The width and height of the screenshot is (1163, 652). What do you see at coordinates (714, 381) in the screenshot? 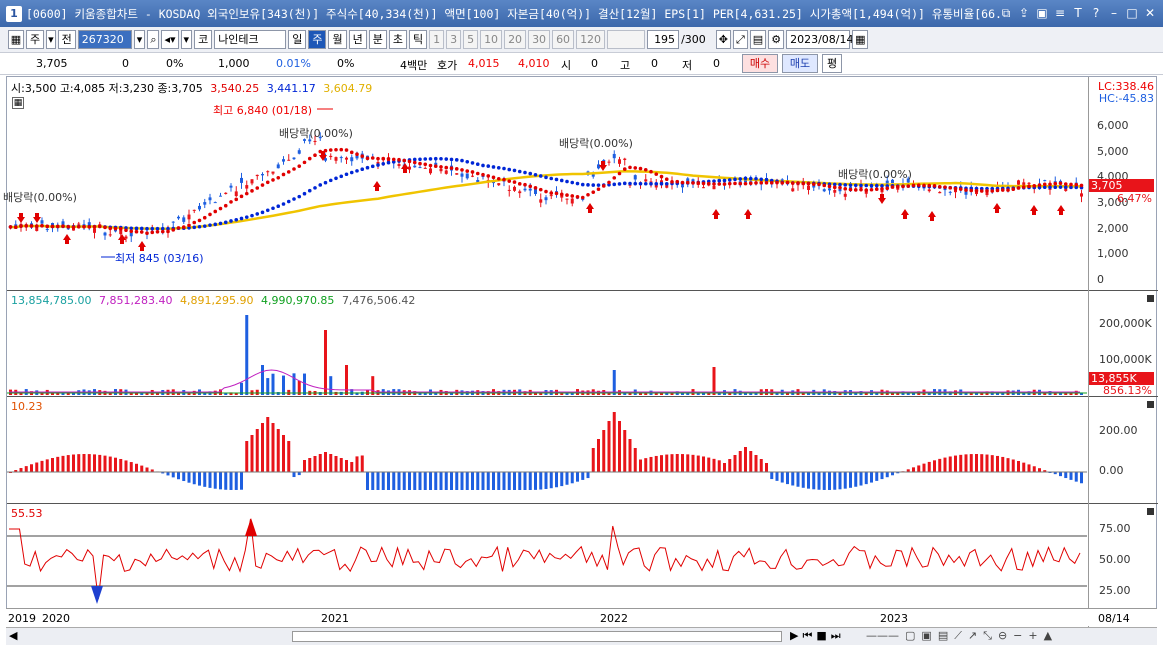
I see `volume-bar` at bounding box center [714, 381].